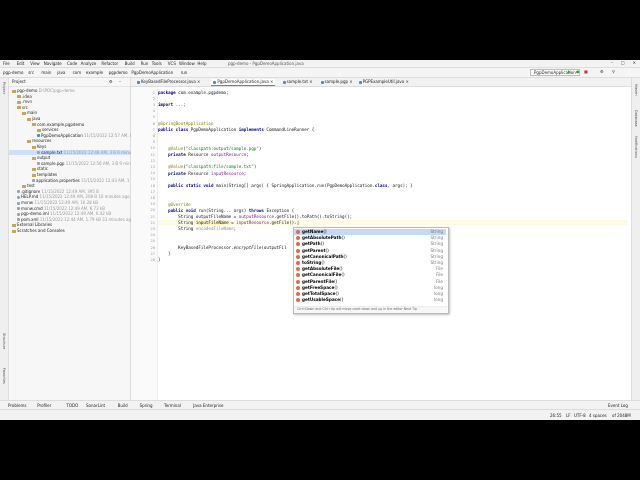  I want to click on breadcrumb-item: java, so click(61, 72).